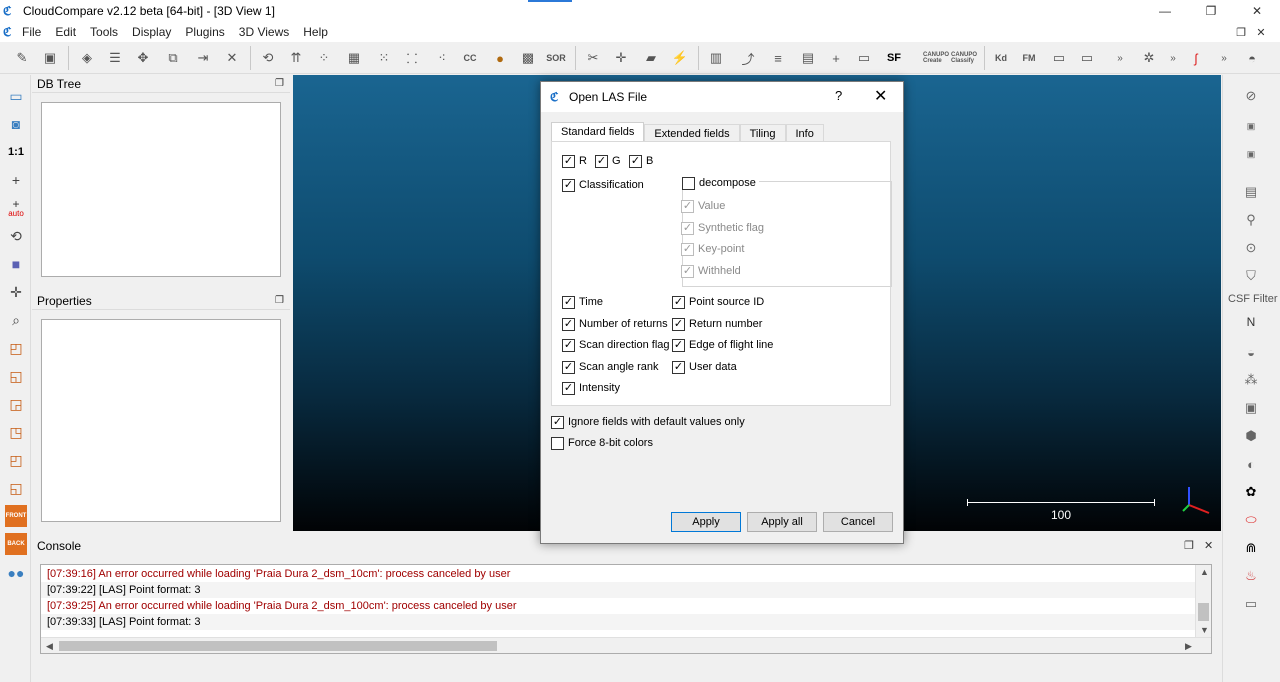 The image size is (1280, 682). I want to click on rsd-icon: ◐, so click(1251, 464).